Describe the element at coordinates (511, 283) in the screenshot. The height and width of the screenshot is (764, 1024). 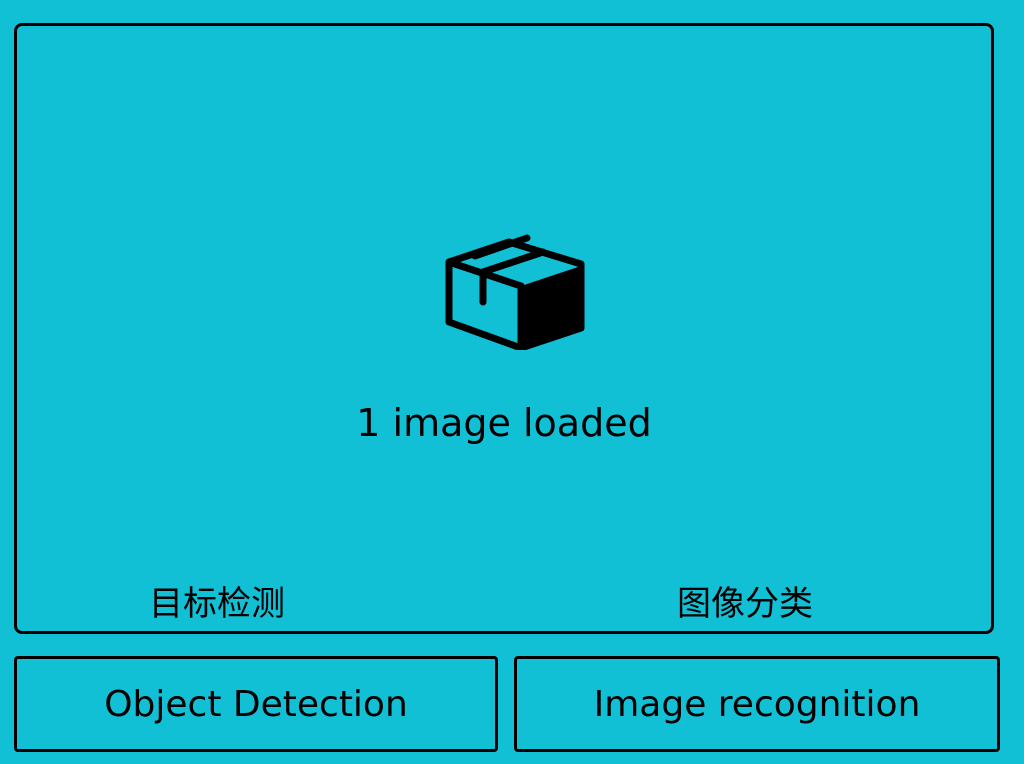
I see `box-icon` at that location.